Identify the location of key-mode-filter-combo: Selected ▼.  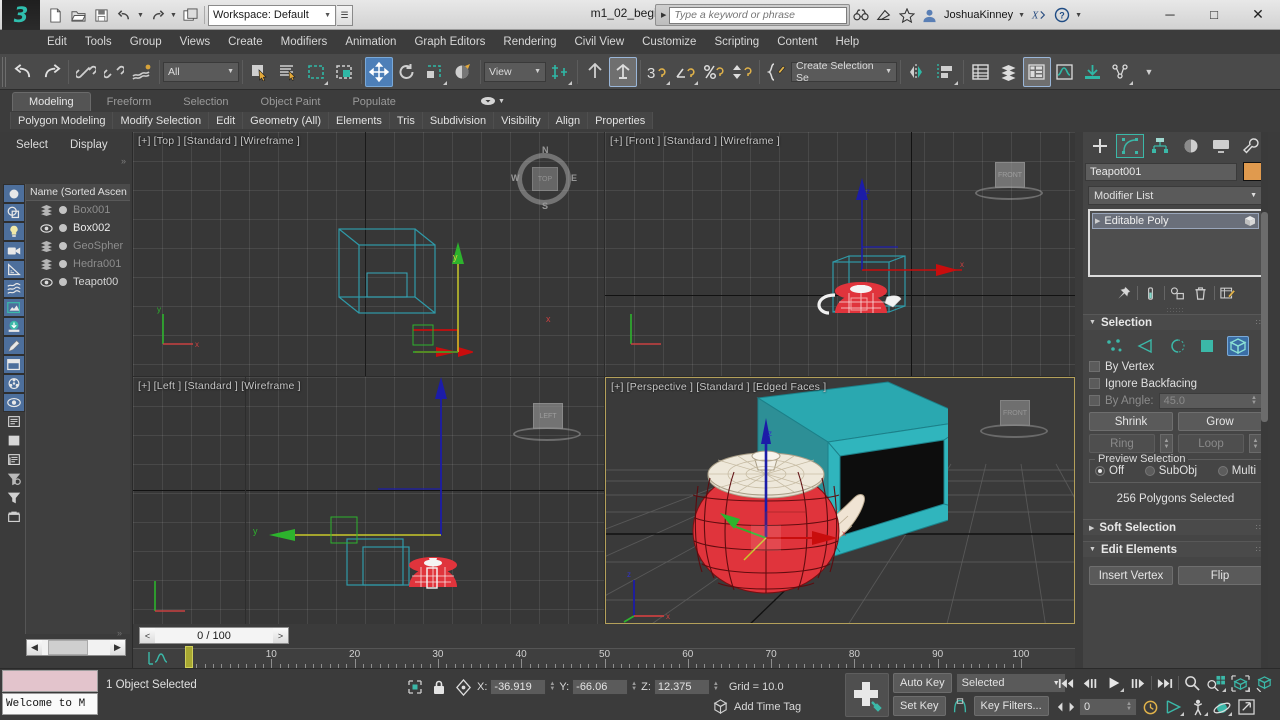
(1010, 683).